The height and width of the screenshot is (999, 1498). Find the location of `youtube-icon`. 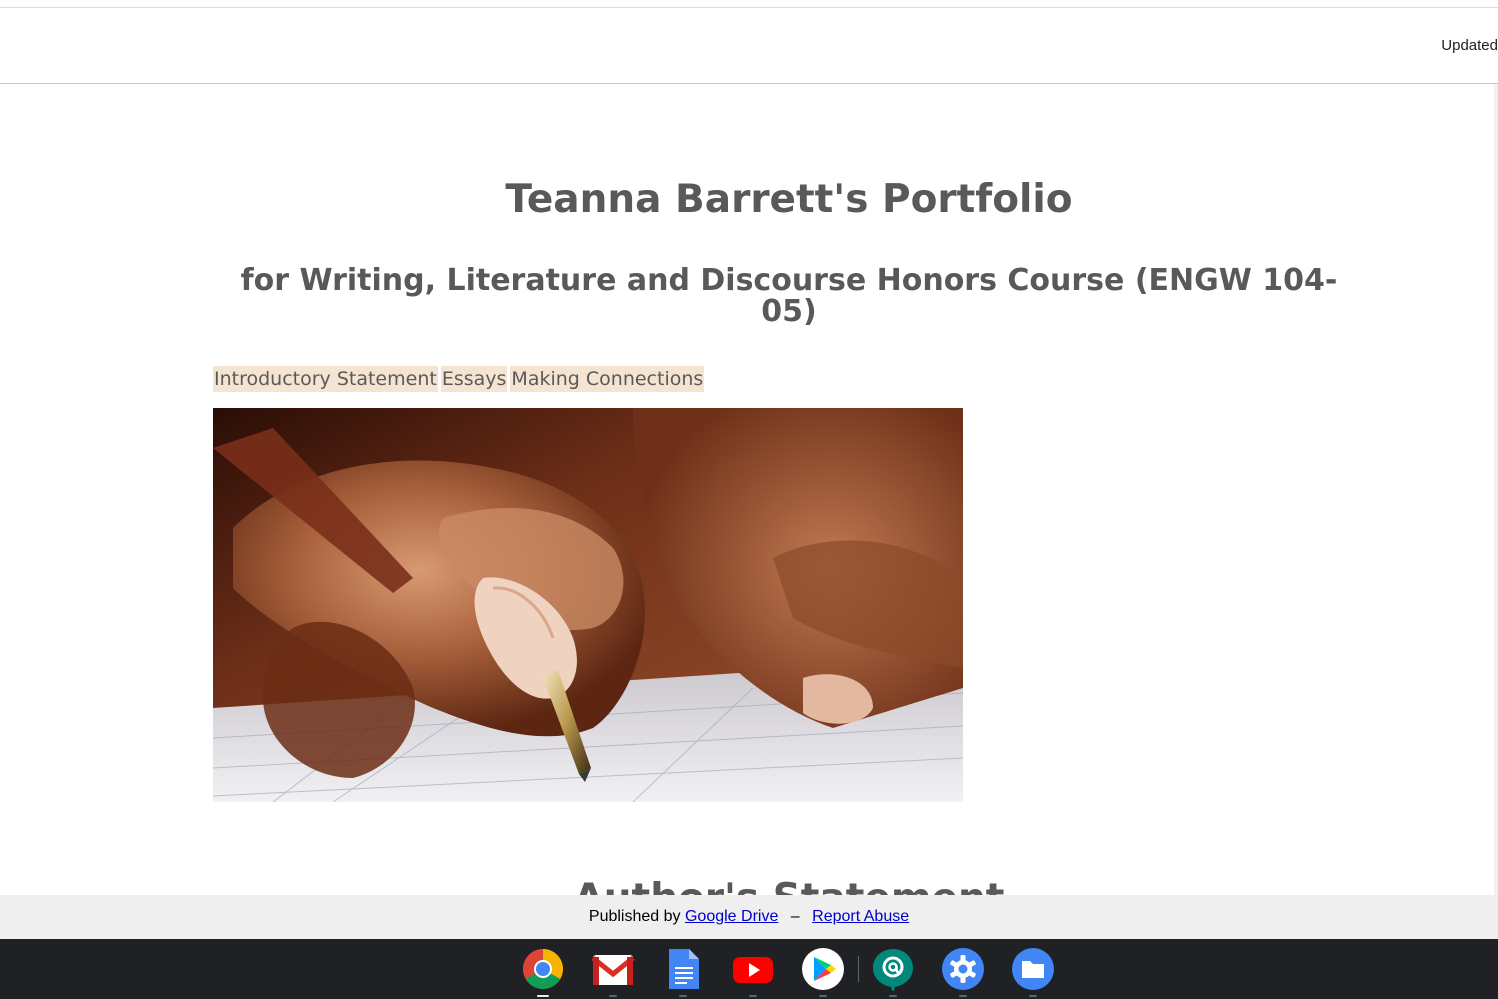

youtube-icon is located at coordinates (753, 972).